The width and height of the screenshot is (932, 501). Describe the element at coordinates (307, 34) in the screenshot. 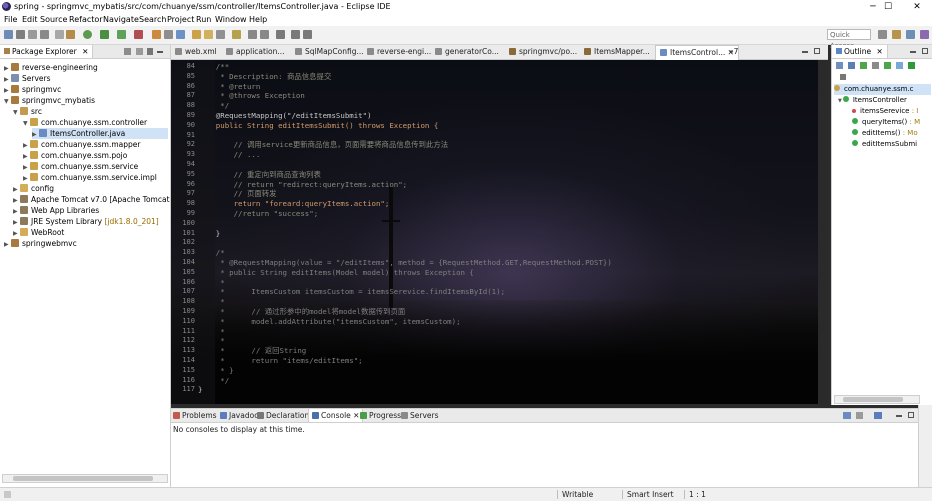

I see `forward-icon` at that location.